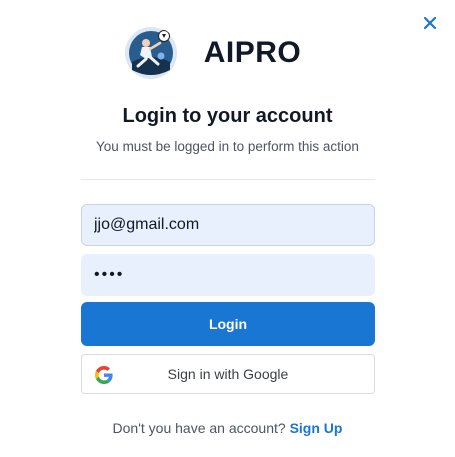  I want to click on signup-link: Sign Up, so click(316, 428).